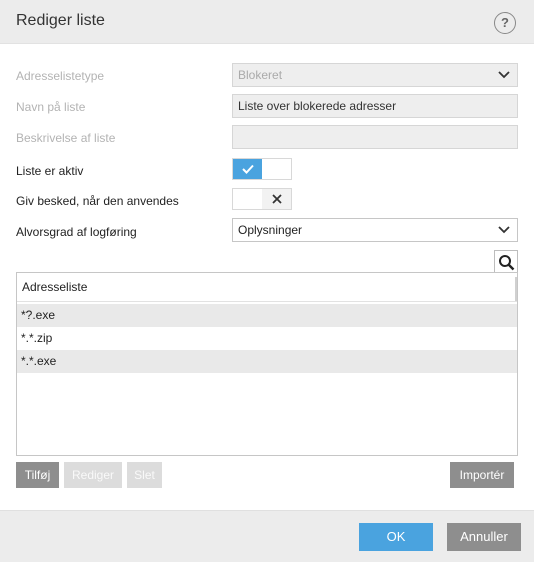 This screenshot has width=534, height=562. Describe the element at coordinates (37, 475) in the screenshot. I see `add-button: Tilføj` at that location.